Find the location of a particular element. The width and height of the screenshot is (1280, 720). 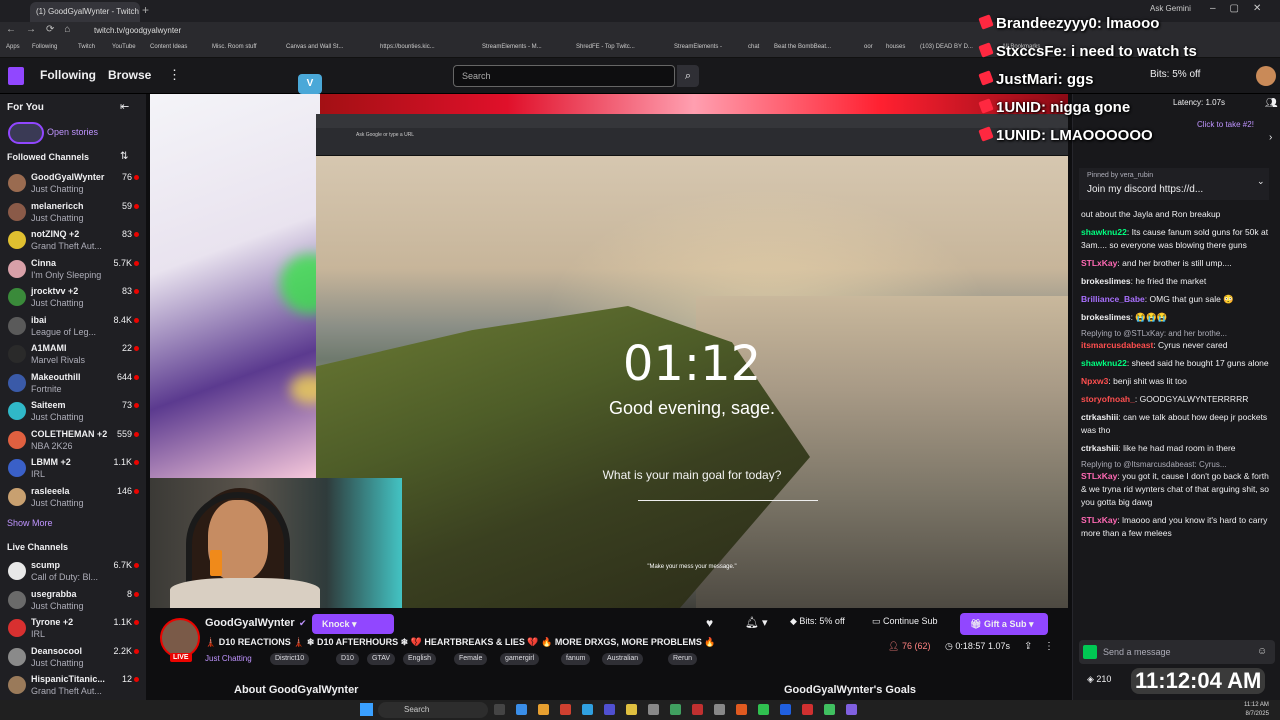

continue-sub-button: ▭ Continue Sub is located at coordinates (905, 621).